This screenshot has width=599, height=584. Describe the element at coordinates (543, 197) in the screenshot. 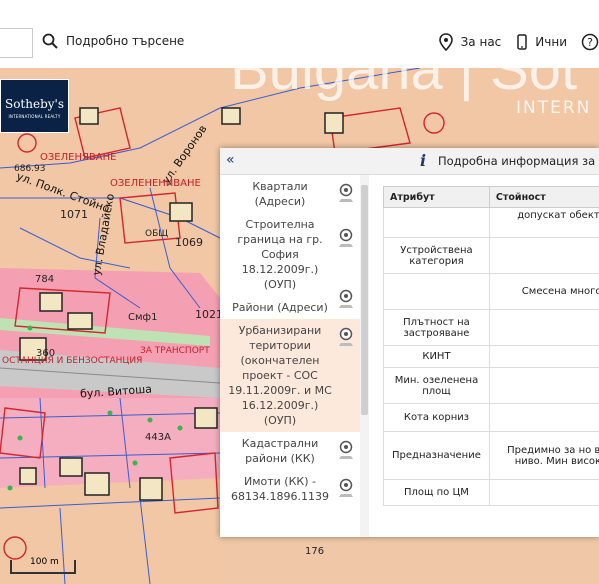

I see `column-header-value: Стойност` at that location.